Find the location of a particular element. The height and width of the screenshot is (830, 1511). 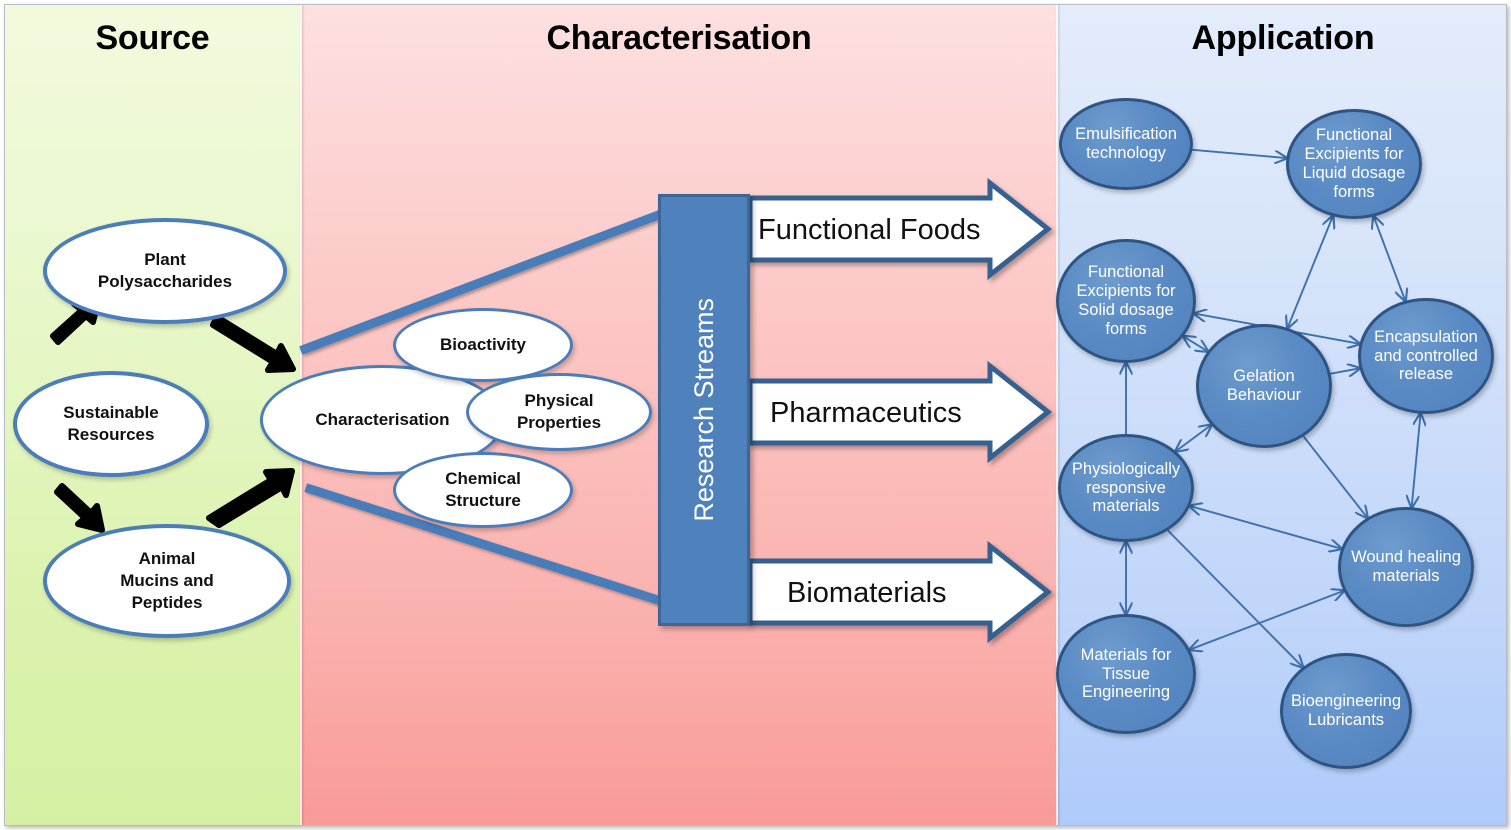

source-node-plant-polysaccharides: Plant Polysaccharides is located at coordinates (165, 271).